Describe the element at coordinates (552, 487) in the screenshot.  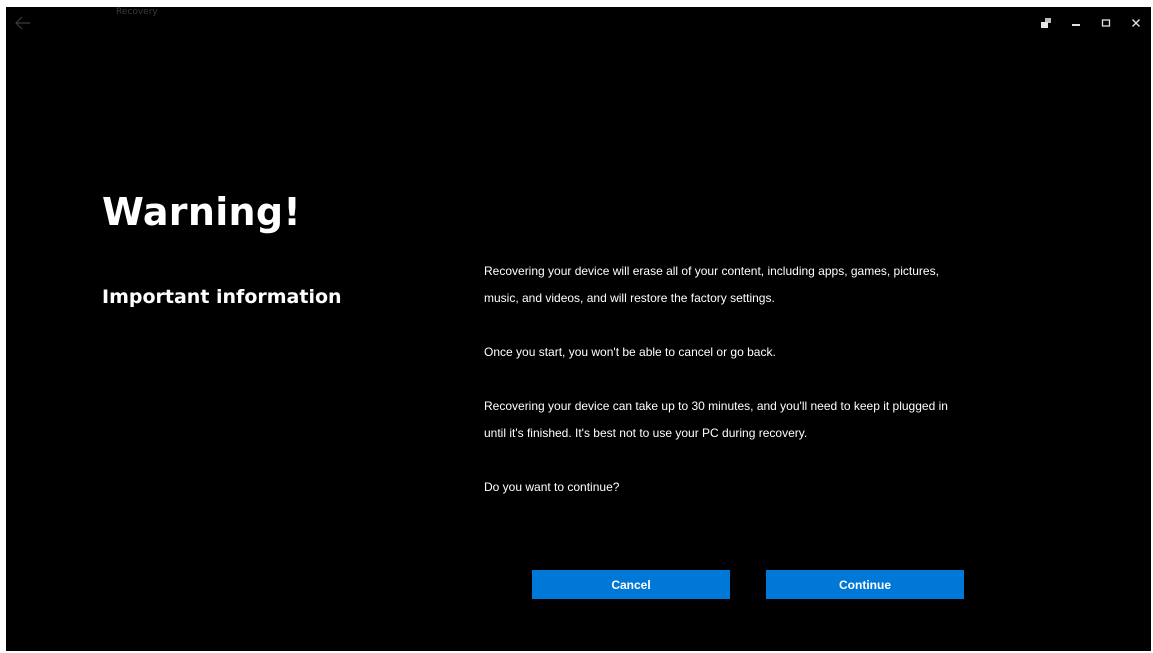
I see `continue-question: Do you want to continue?` at that location.